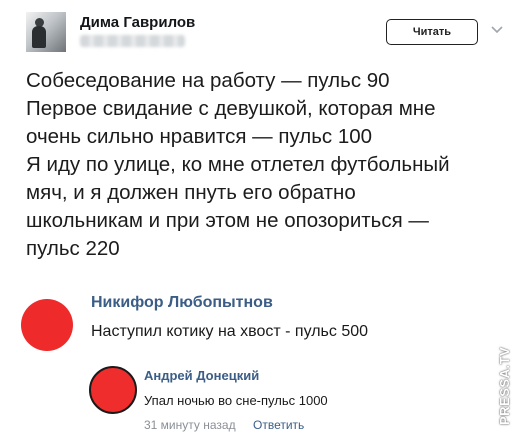 This screenshot has height=447, width=526. What do you see at coordinates (199, 136) in the screenshot?
I see `tweet-line: очень сильно нравится — пульс 100` at bounding box center [199, 136].